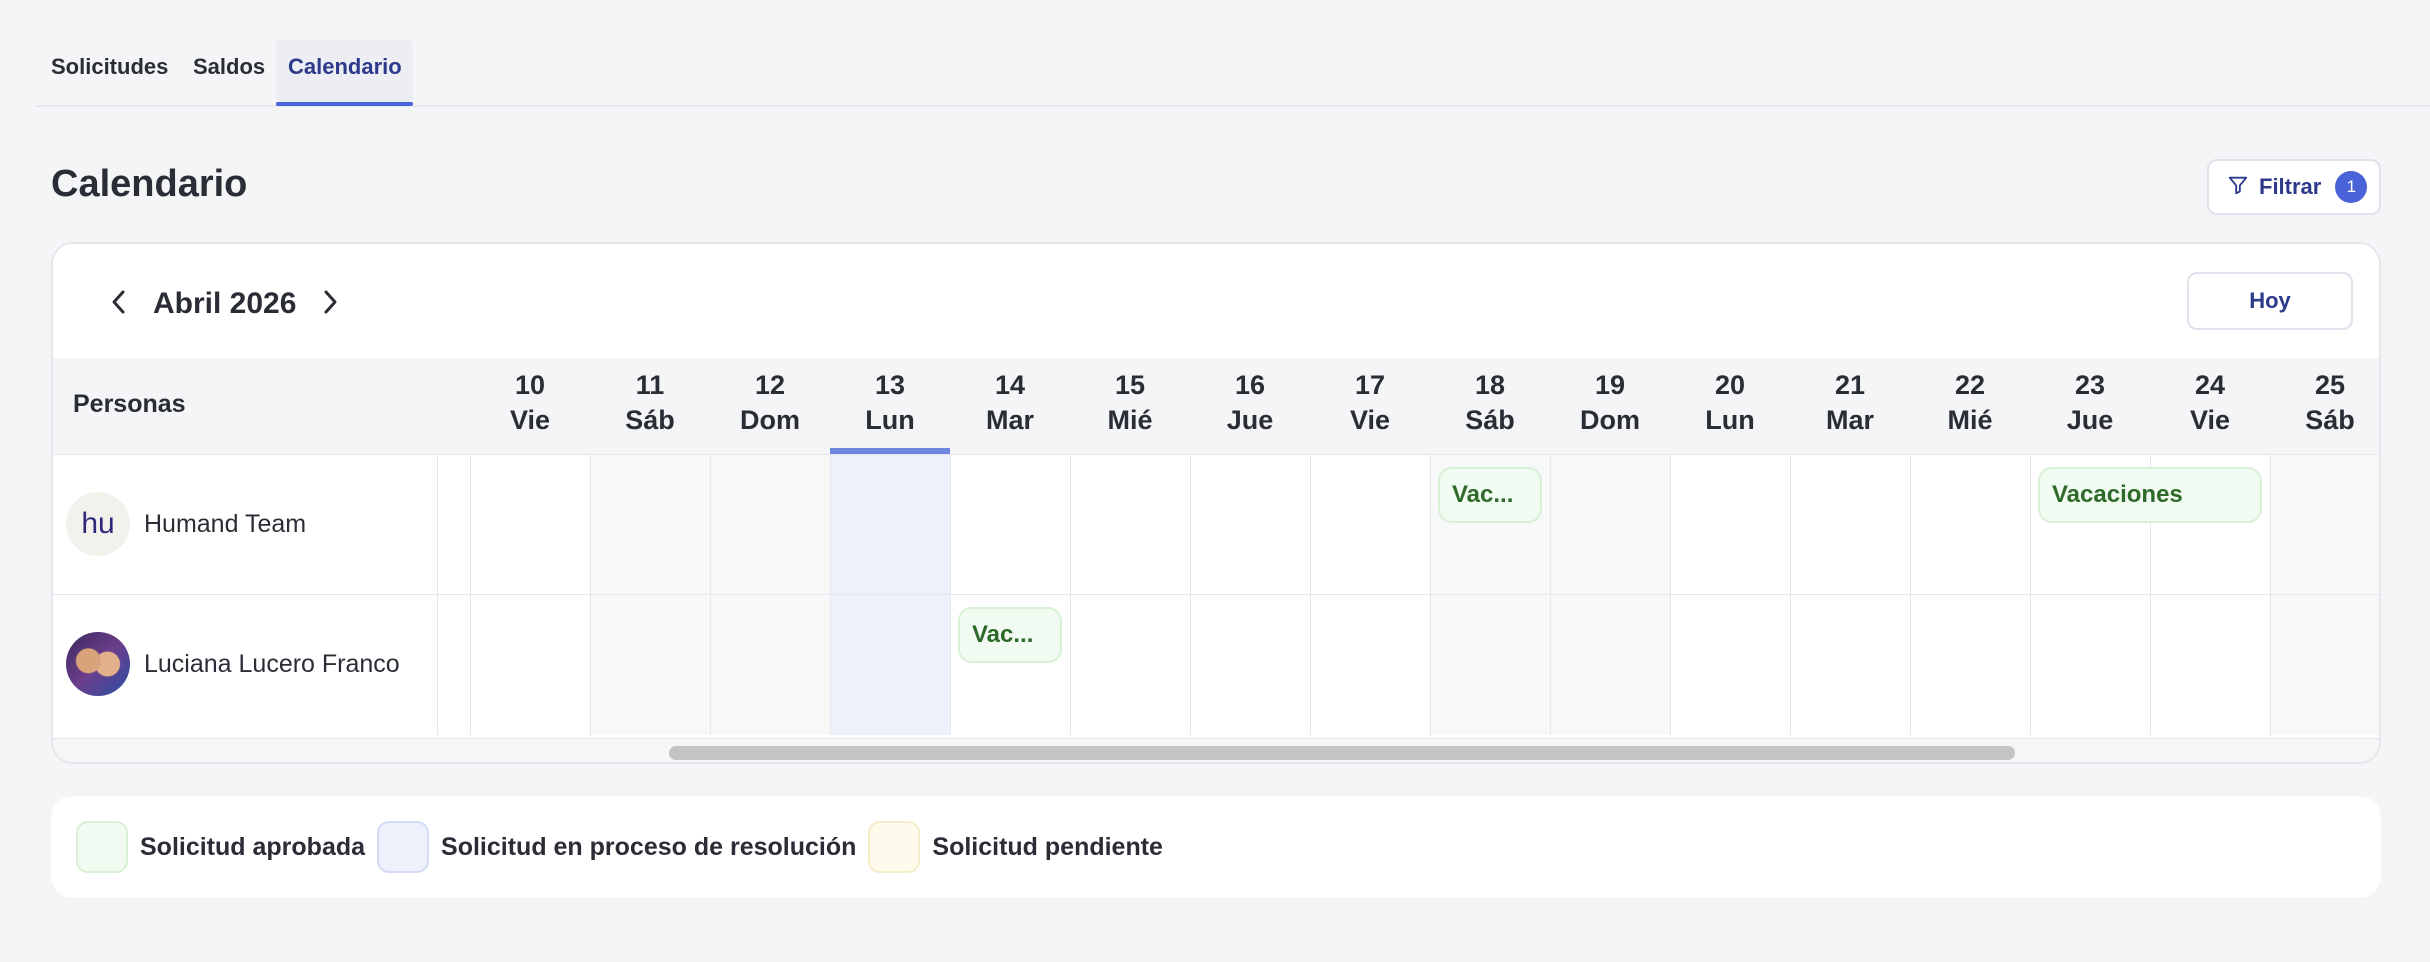  I want to click on day-header: 17 Vie, so click(1370, 406).